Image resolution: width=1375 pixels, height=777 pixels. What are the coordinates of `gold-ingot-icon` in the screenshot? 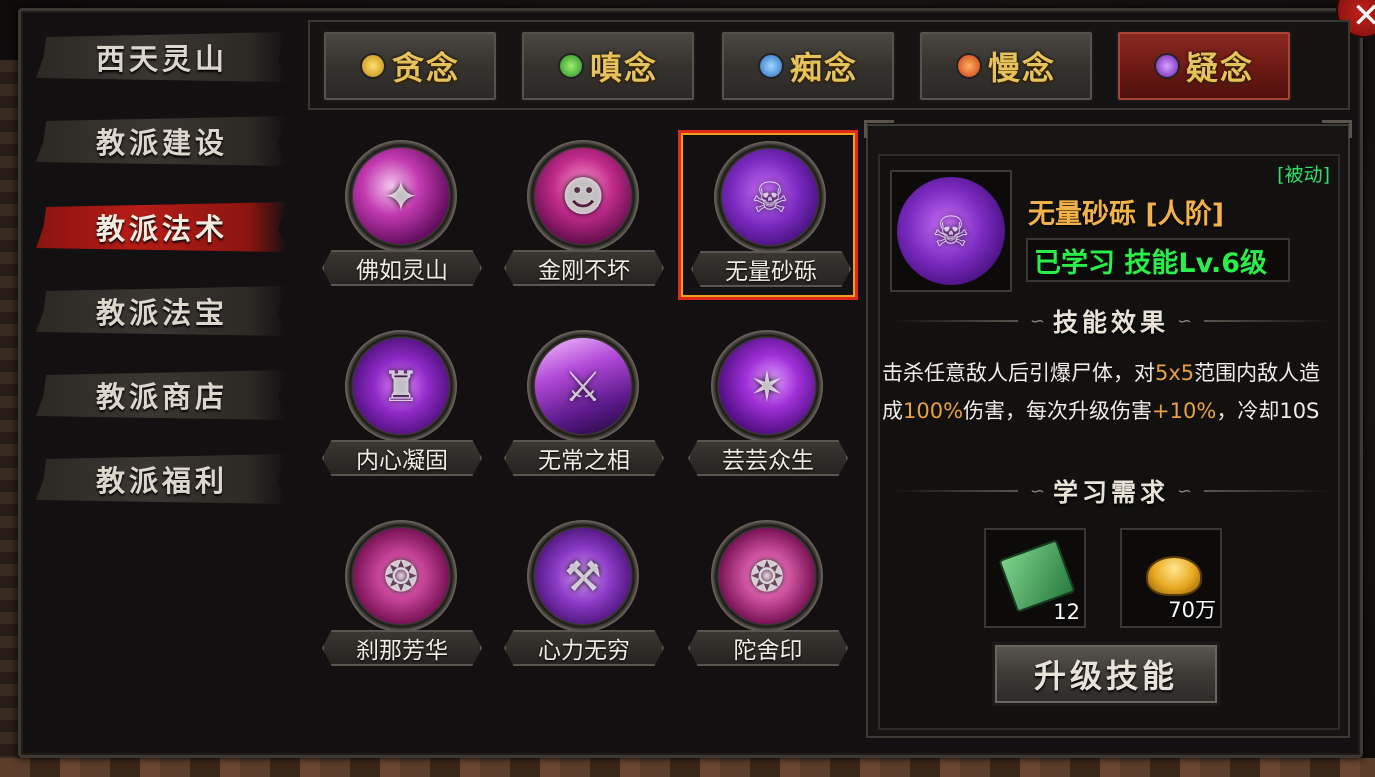 It's located at (1174, 576).